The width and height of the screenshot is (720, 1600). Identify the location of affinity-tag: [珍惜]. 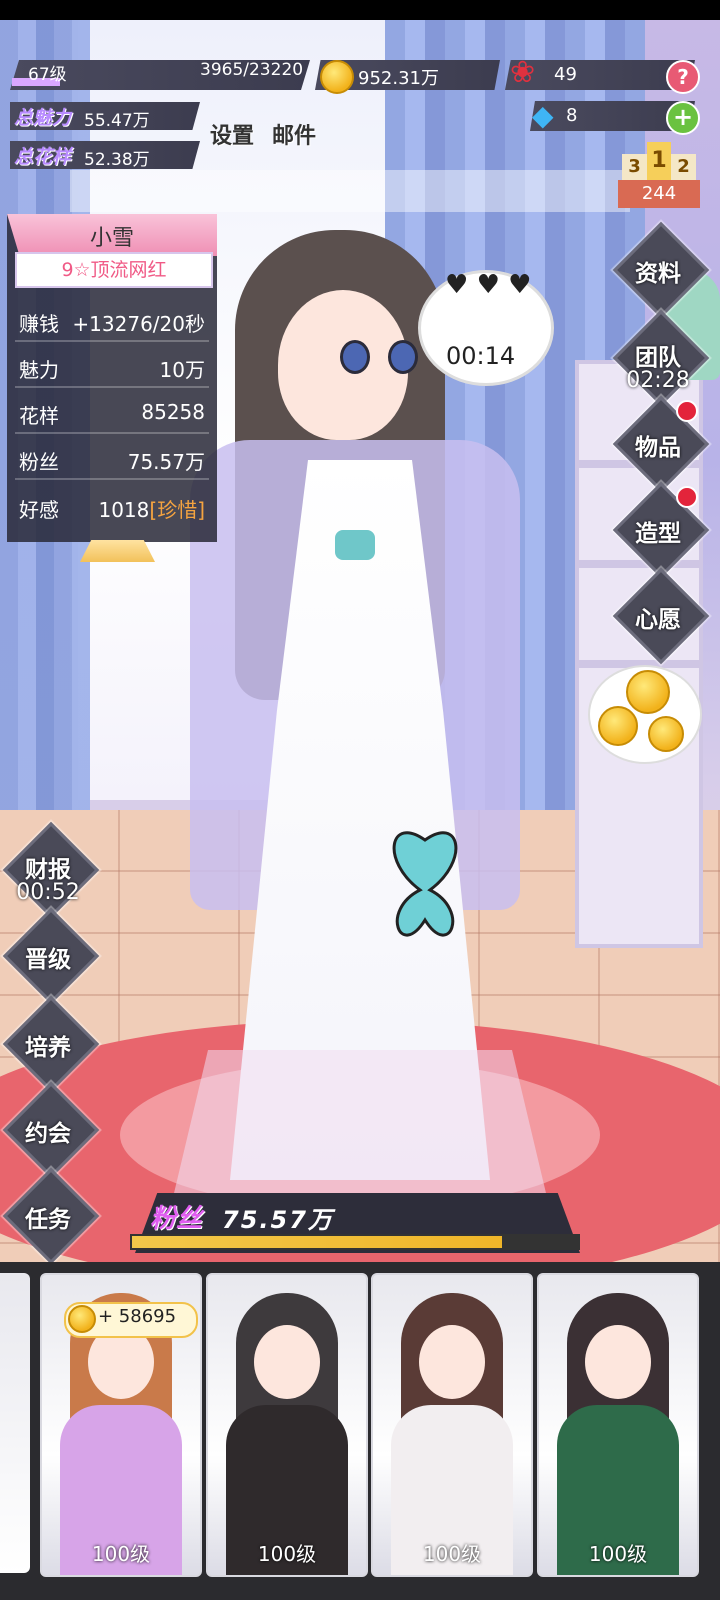
(177, 510).